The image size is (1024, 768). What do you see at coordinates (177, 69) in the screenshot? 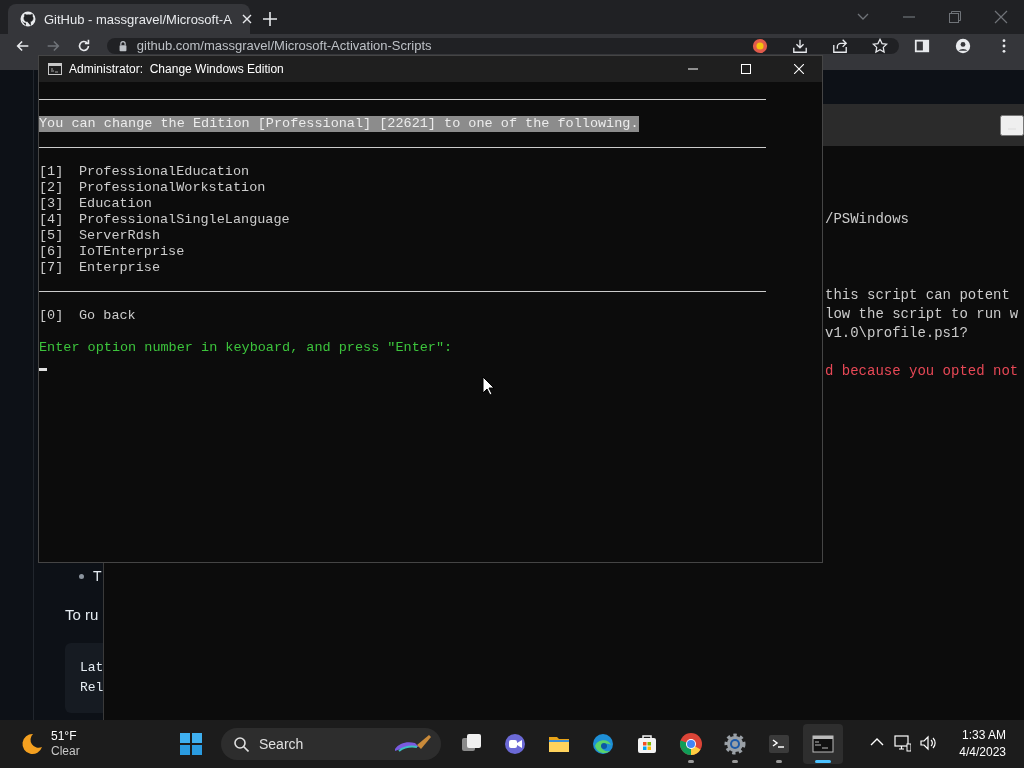
I see `window-title: Administrator: Change Windows Edition` at bounding box center [177, 69].